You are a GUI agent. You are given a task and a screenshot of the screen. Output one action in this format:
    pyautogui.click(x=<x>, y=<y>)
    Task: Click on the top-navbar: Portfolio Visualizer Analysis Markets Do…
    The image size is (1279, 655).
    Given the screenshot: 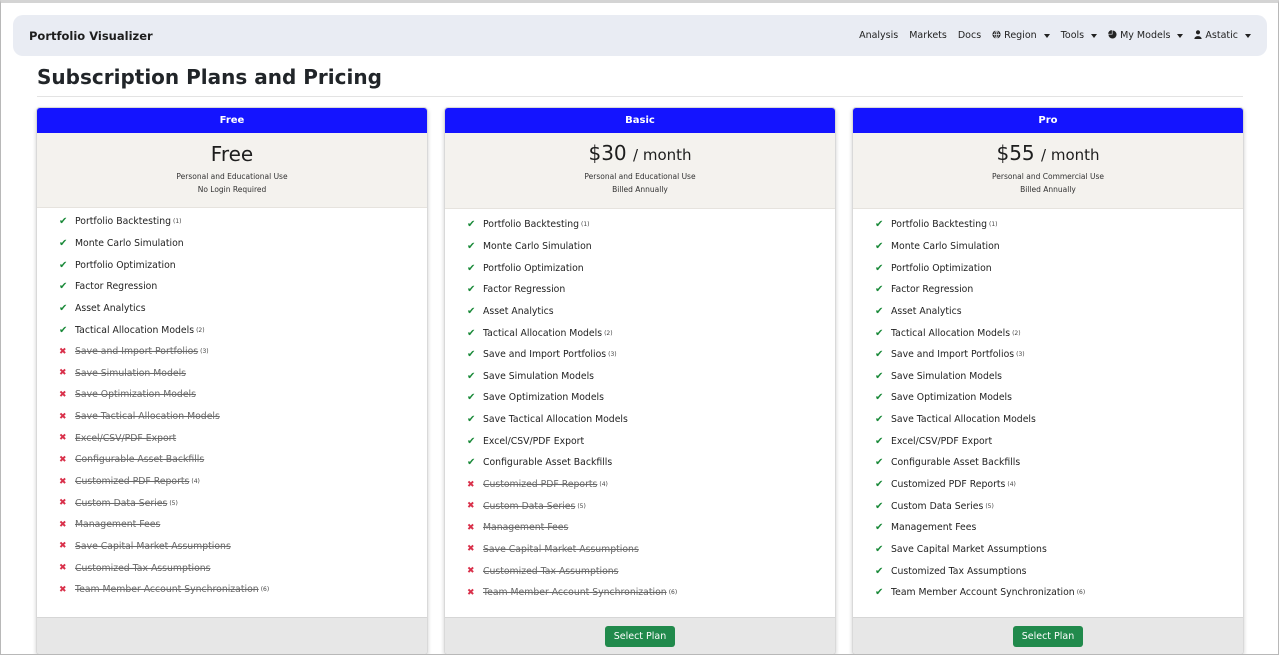 What is the action you would take?
    pyautogui.click(x=640, y=35)
    